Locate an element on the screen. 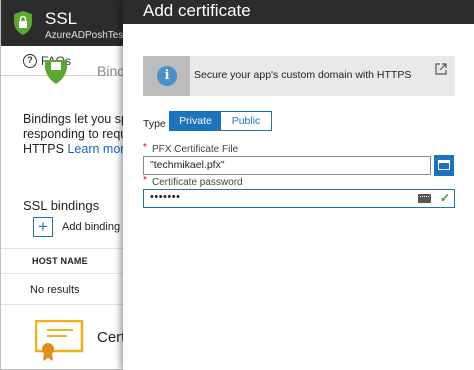 The image size is (474, 370). info-icon-box: i is located at coordinates (166, 76).